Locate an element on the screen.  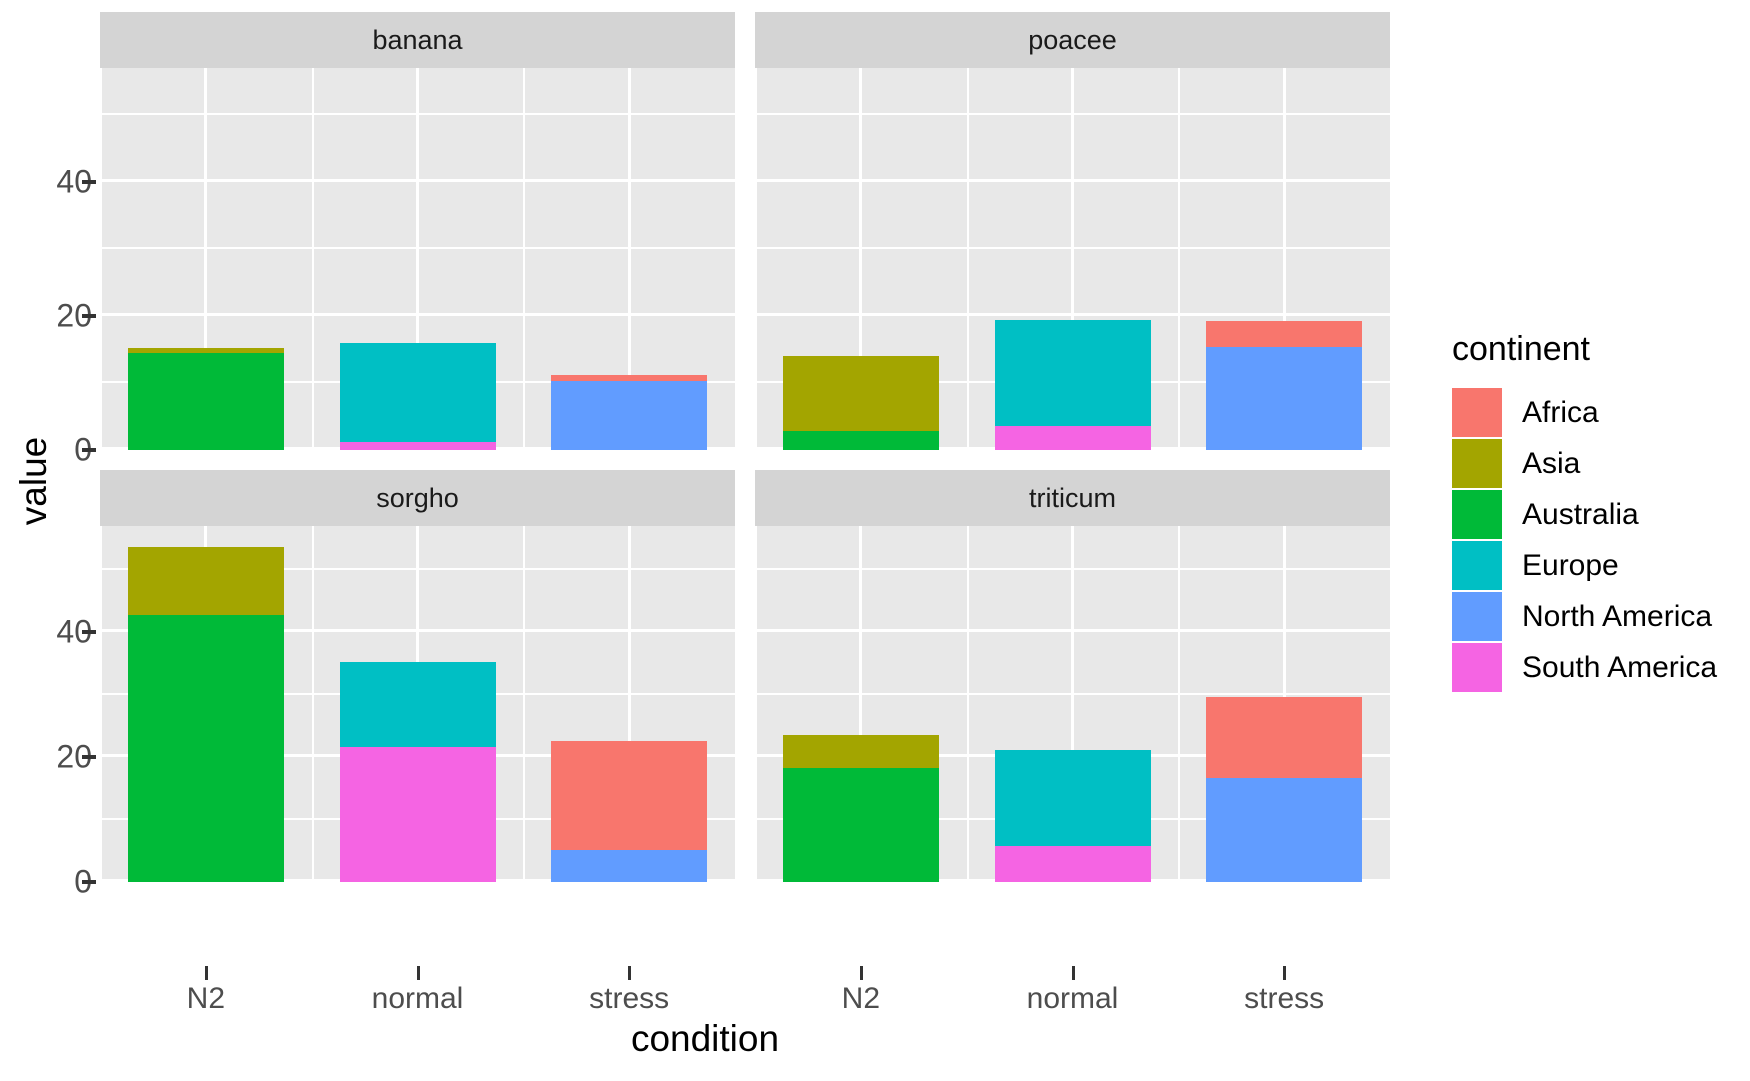
facet-strip-label: banana is located at coordinates (417, 39).